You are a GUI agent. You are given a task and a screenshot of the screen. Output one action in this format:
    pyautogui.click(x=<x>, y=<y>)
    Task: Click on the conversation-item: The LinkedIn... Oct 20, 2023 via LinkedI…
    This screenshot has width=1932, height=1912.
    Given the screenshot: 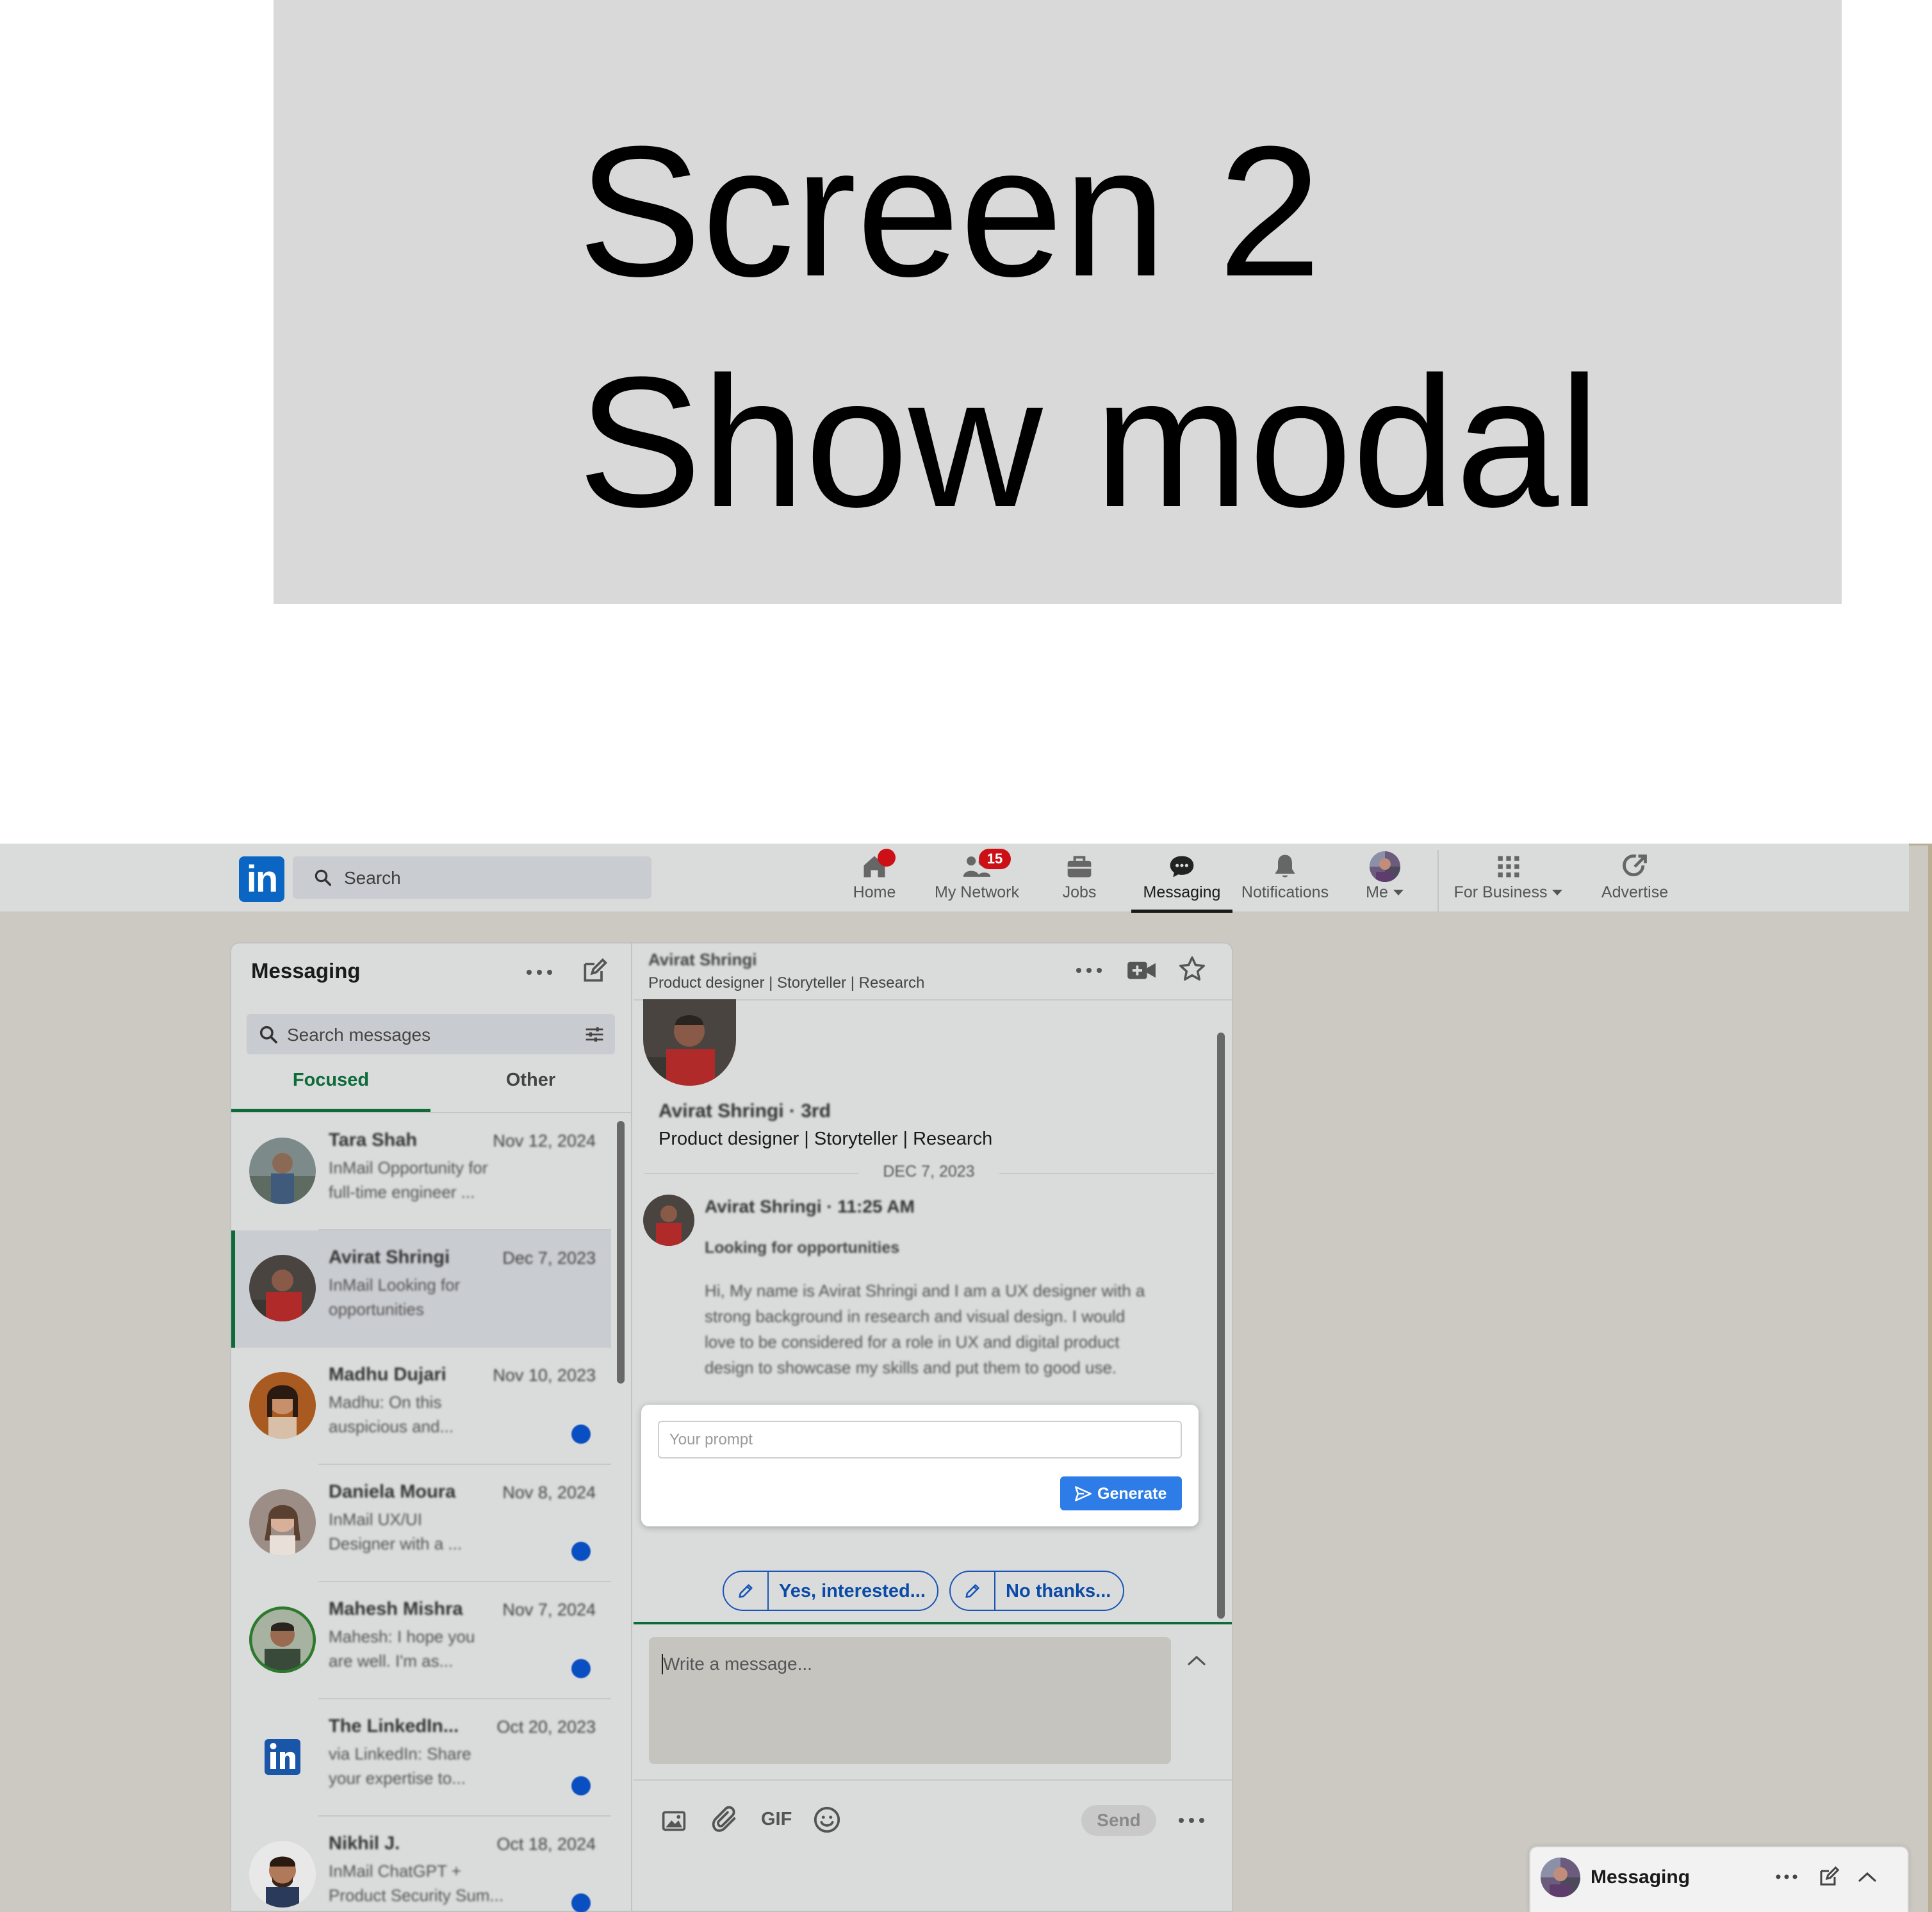 What is the action you would take?
    pyautogui.click(x=421, y=1758)
    